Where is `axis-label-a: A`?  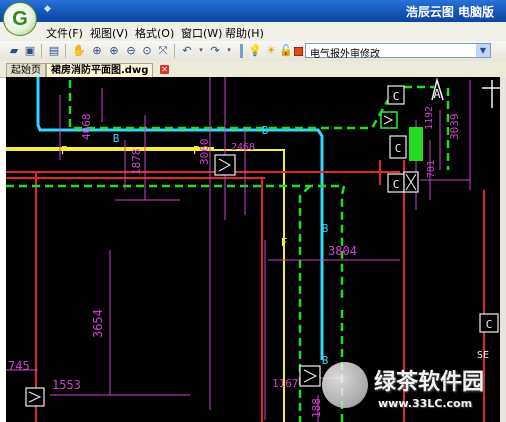
axis-label-a: A is located at coordinates (437, 94).